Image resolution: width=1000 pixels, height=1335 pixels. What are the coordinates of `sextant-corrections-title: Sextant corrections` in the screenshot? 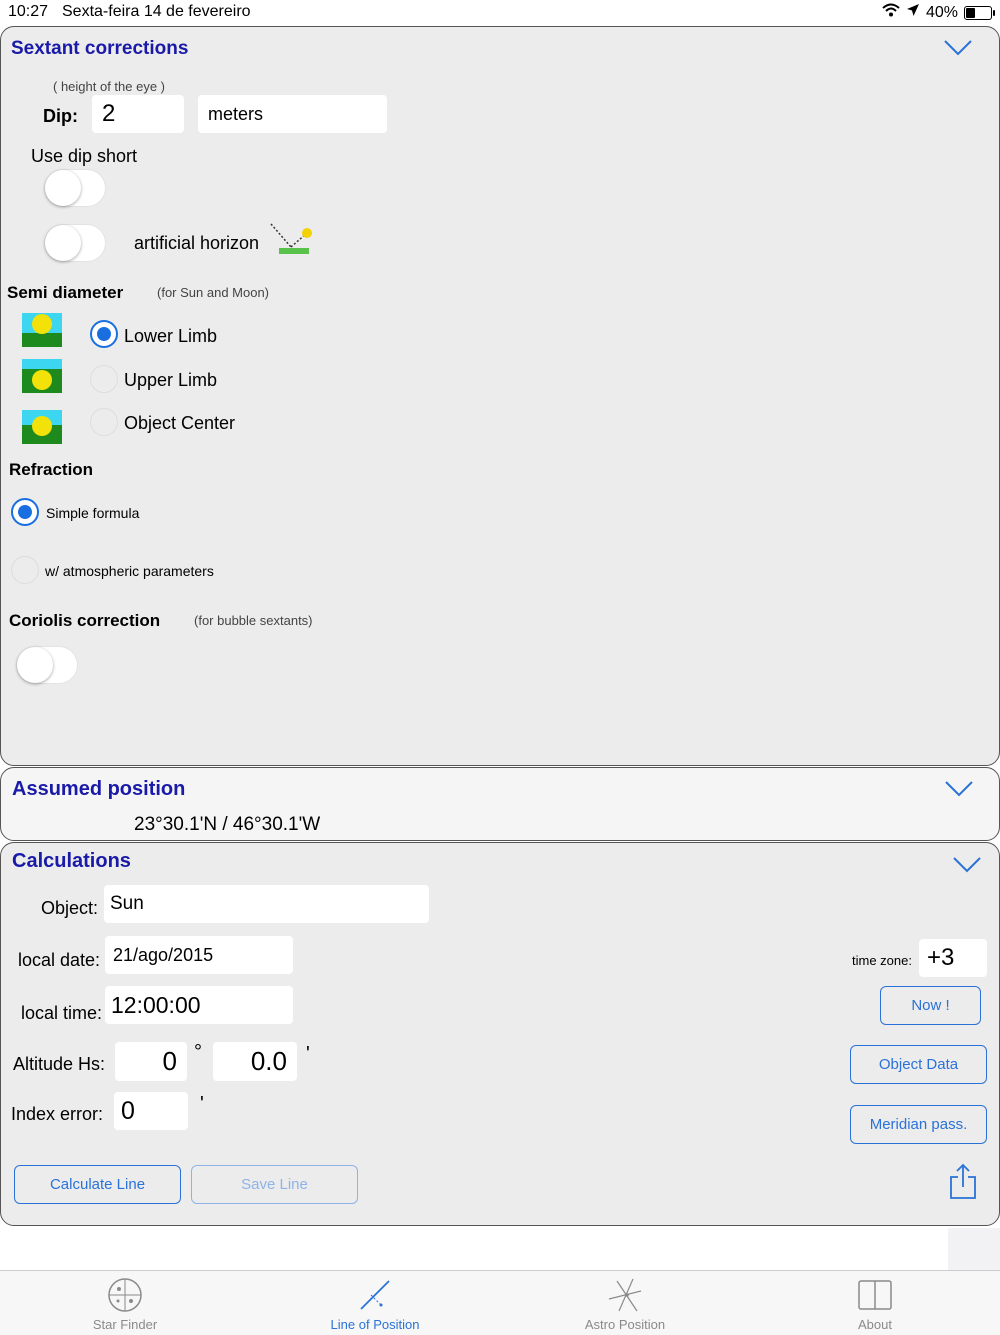 It's located at (100, 48).